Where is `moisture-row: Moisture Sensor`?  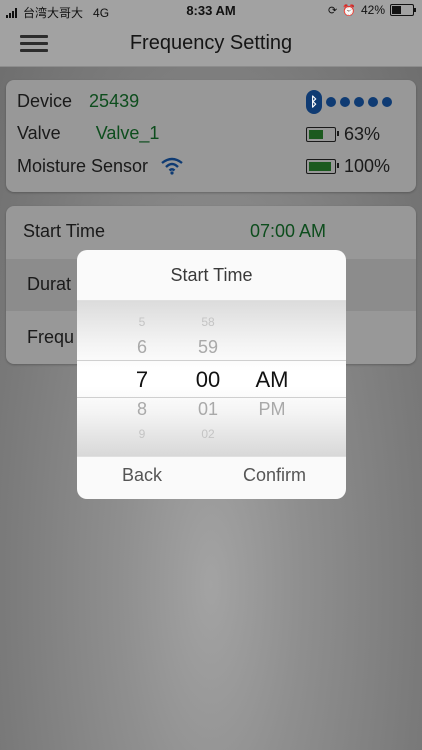
moisture-row: Moisture Sensor is located at coordinates (100, 166).